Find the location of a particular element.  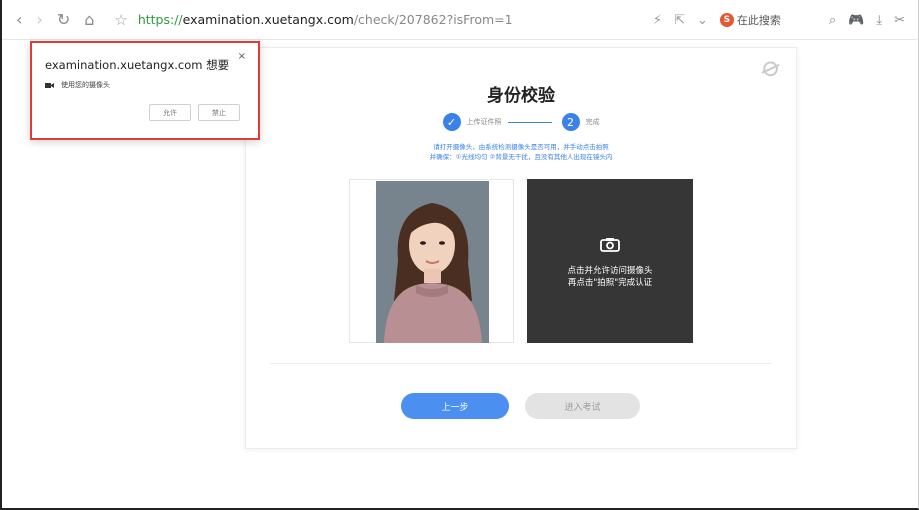

step-connector is located at coordinates (529, 122).